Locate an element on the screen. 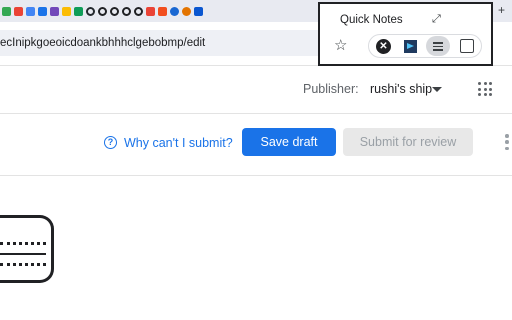 The height and width of the screenshot is (320, 512). puzzle-extensions-icon is located at coordinates (467, 46).